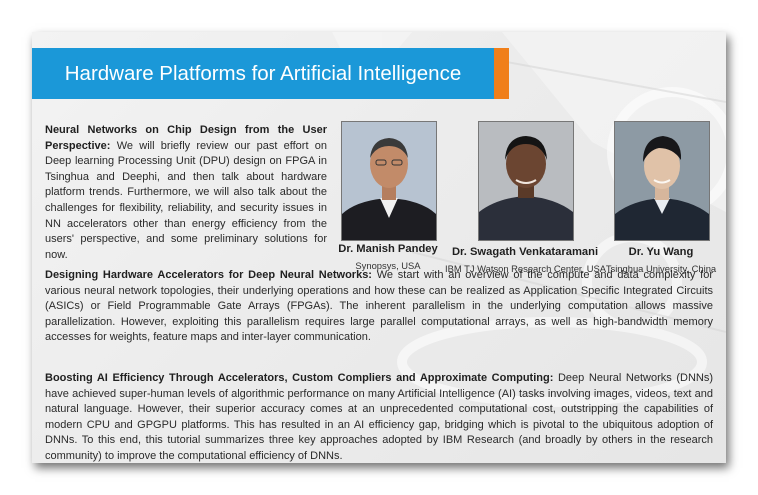  What do you see at coordinates (388, 249) in the screenshot?
I see `speaker-name: Dr. Manish Pandey` at bounding box center [388, 249].